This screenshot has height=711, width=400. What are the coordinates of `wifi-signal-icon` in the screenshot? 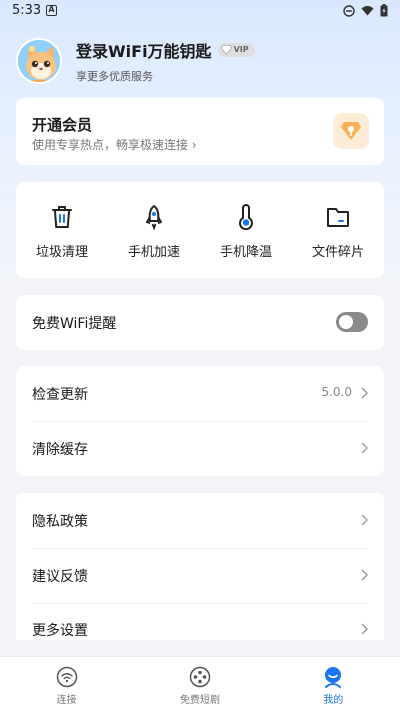 It's located at (367, 11).